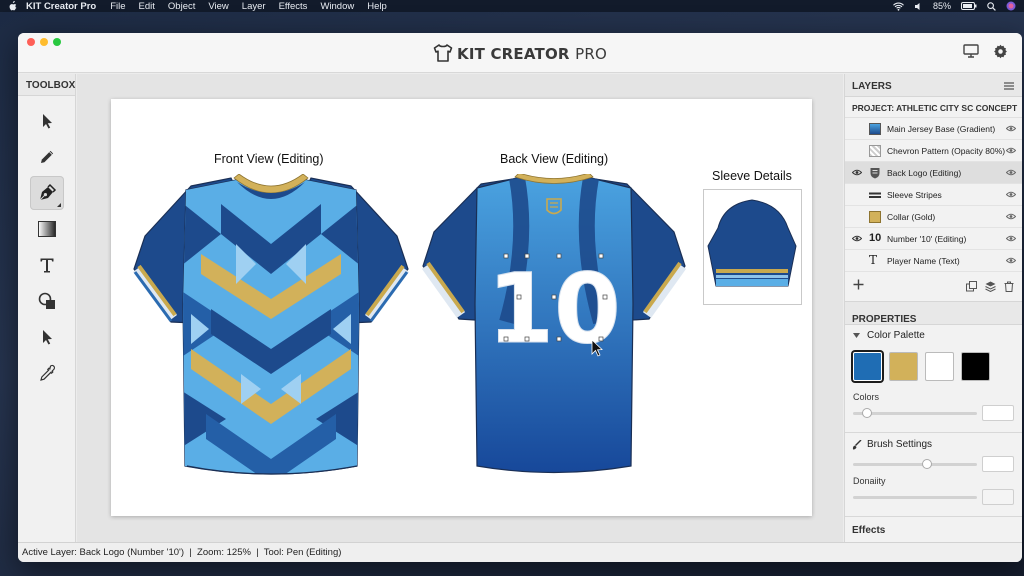 This screenshot has height=576, width=1024. What do you see at coordinates (946, 151) in the screenshot?
I see `layer-label: Chevron Pattern (Opacity 80%)` at bounding box center [946, 151].